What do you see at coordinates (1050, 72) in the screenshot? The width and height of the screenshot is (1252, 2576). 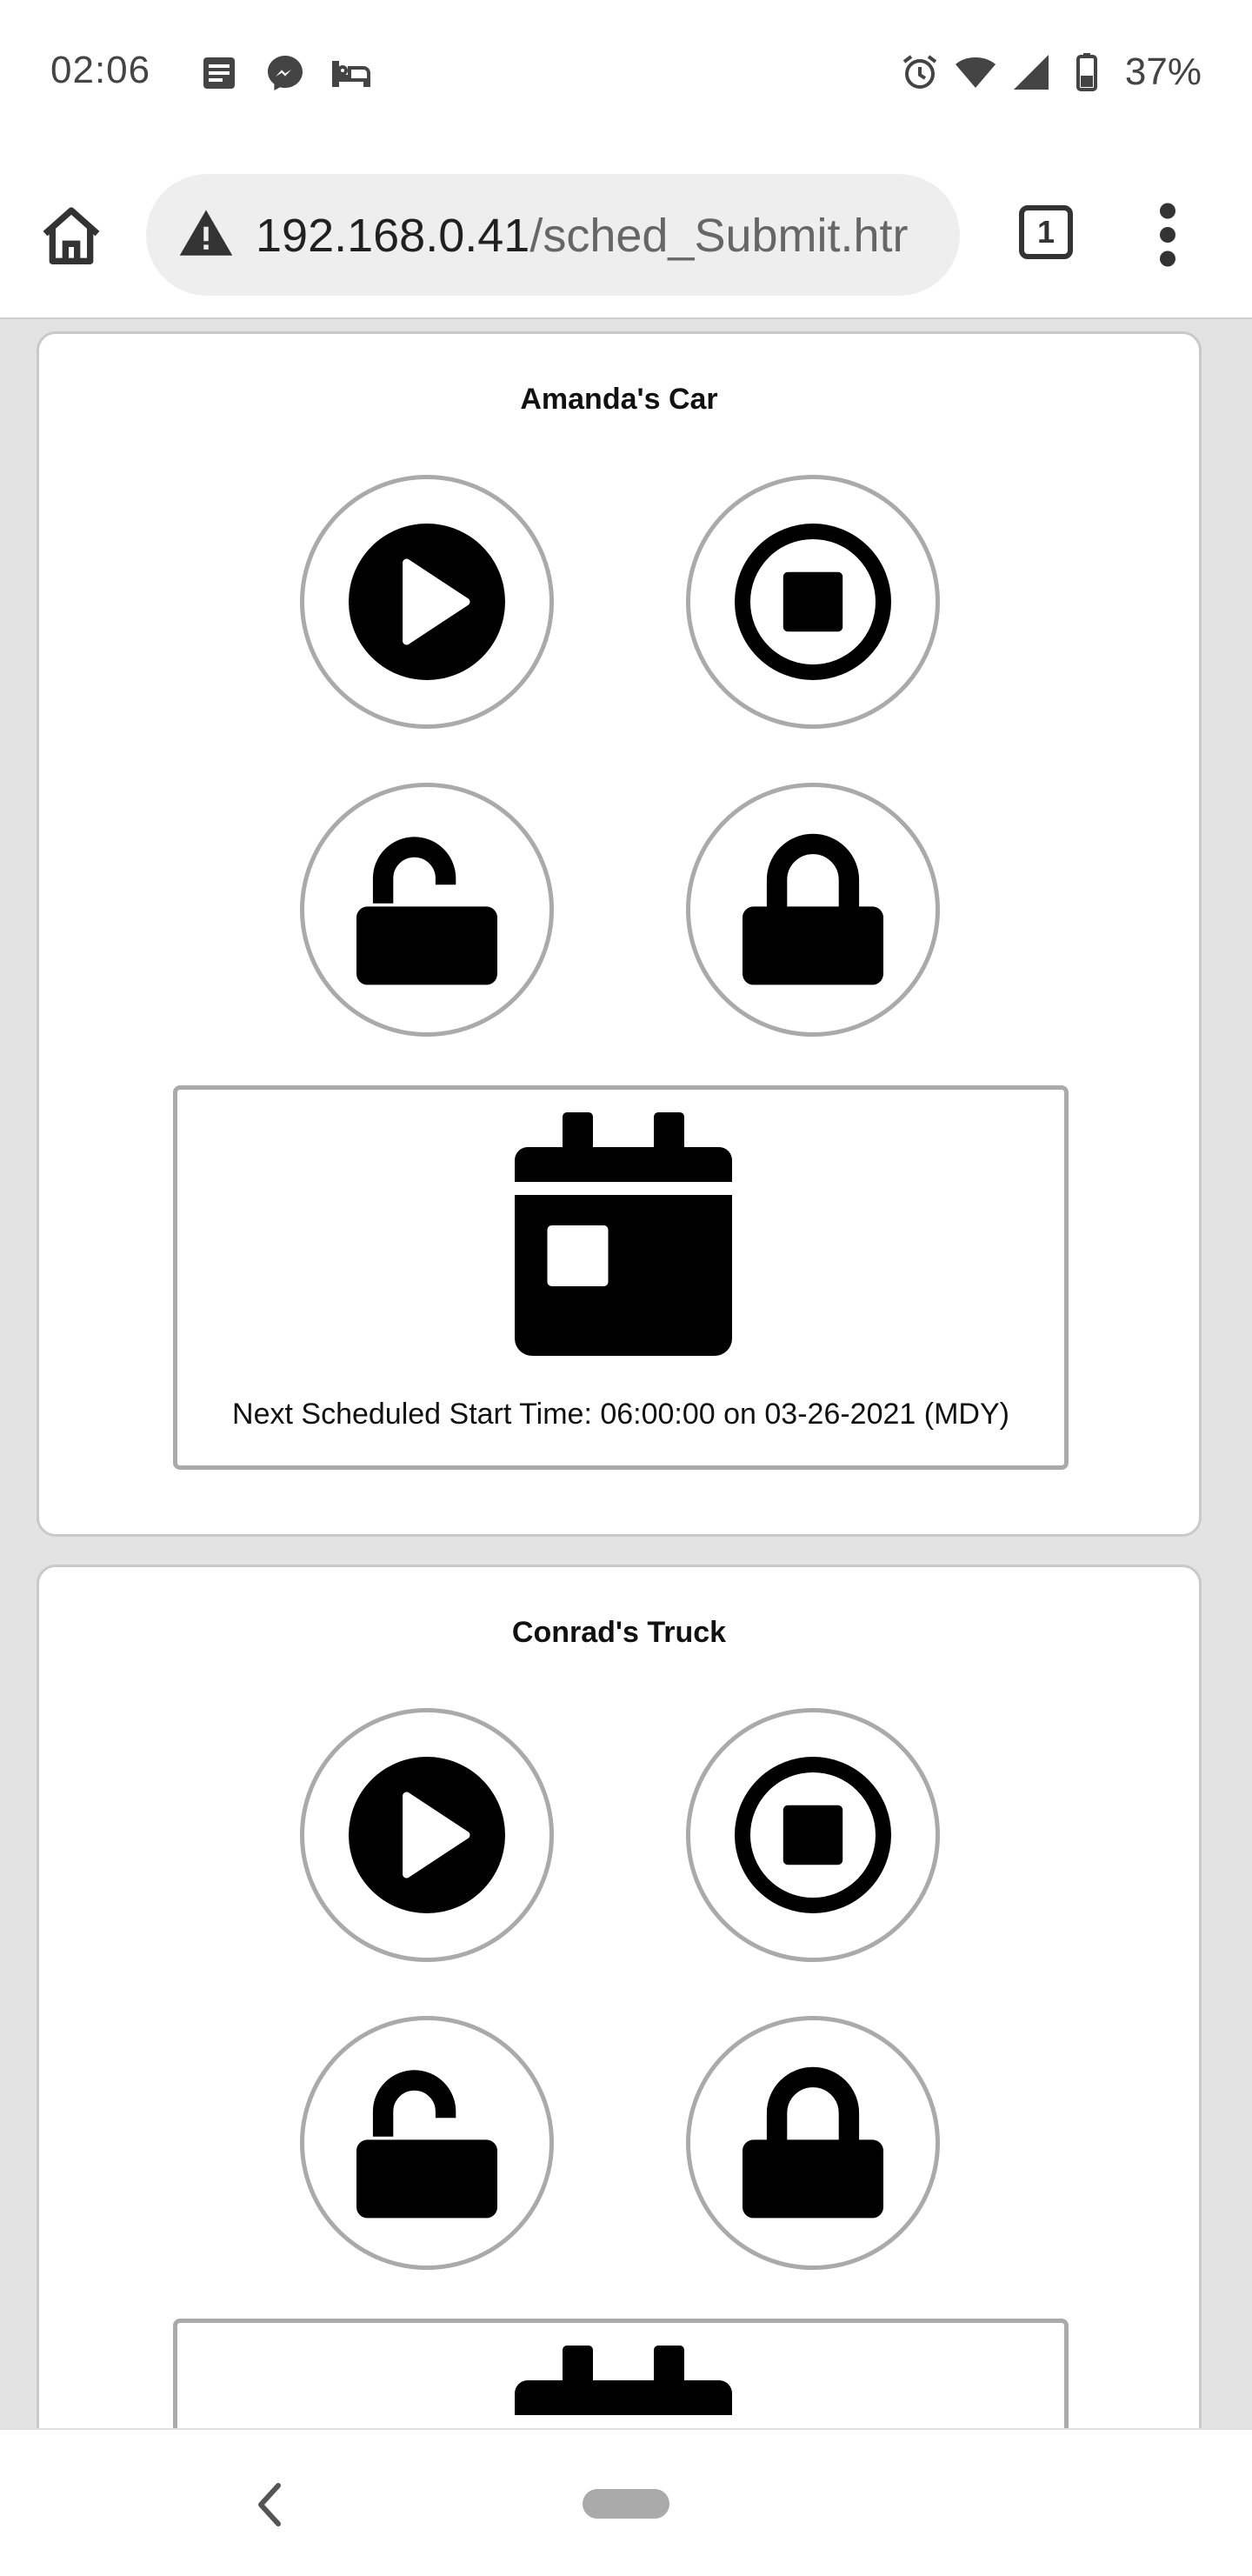 I see `system-icons: 37%` at bounding box center [1050, 72].